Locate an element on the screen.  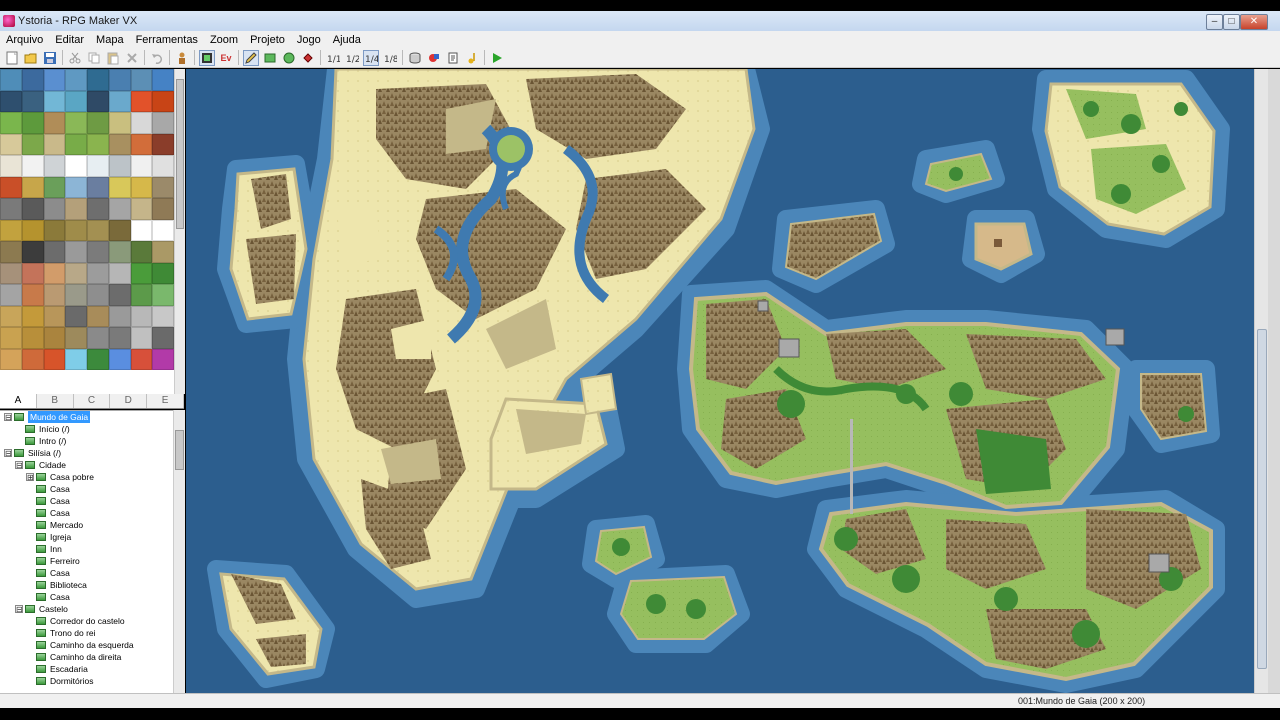
zoom-1-4-icon: 1/4 is located at coordinates (371, 57).